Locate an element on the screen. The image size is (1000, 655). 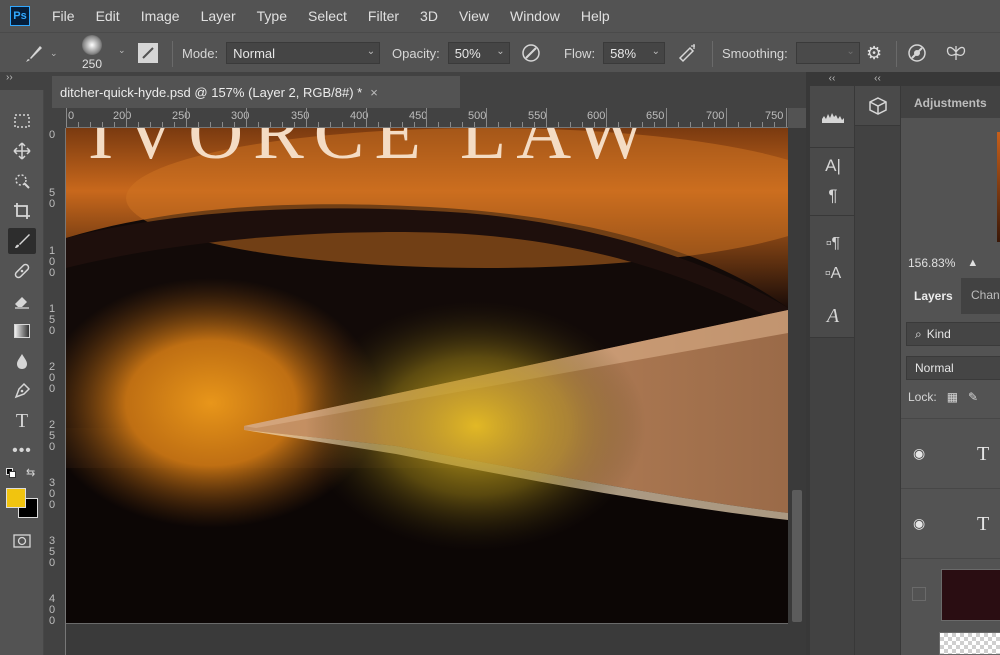
vertical-ruler: 0 50 100 150 200 250 300 350 400 is located at coordinates (55, 391).